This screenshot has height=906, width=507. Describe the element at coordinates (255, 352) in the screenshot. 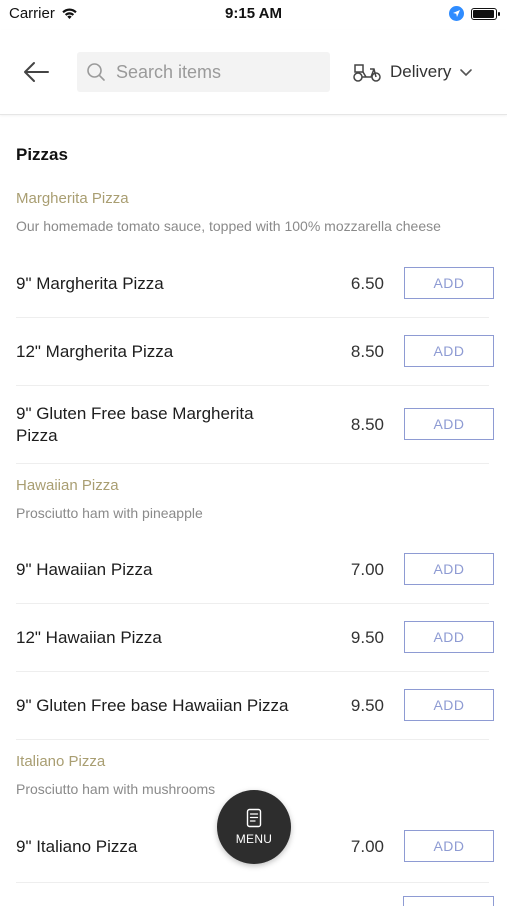

I see `menu-item-row: 12" Margherita Pizza 8.50 ADD` at that location.